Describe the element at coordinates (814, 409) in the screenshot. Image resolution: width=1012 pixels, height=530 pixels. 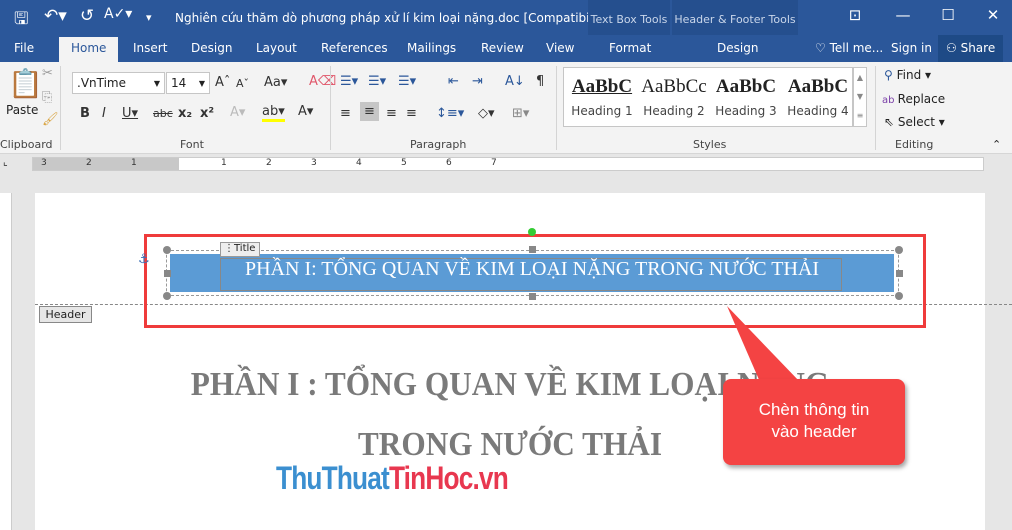
I see `callout-line1: Chèn thông tin` at that location.